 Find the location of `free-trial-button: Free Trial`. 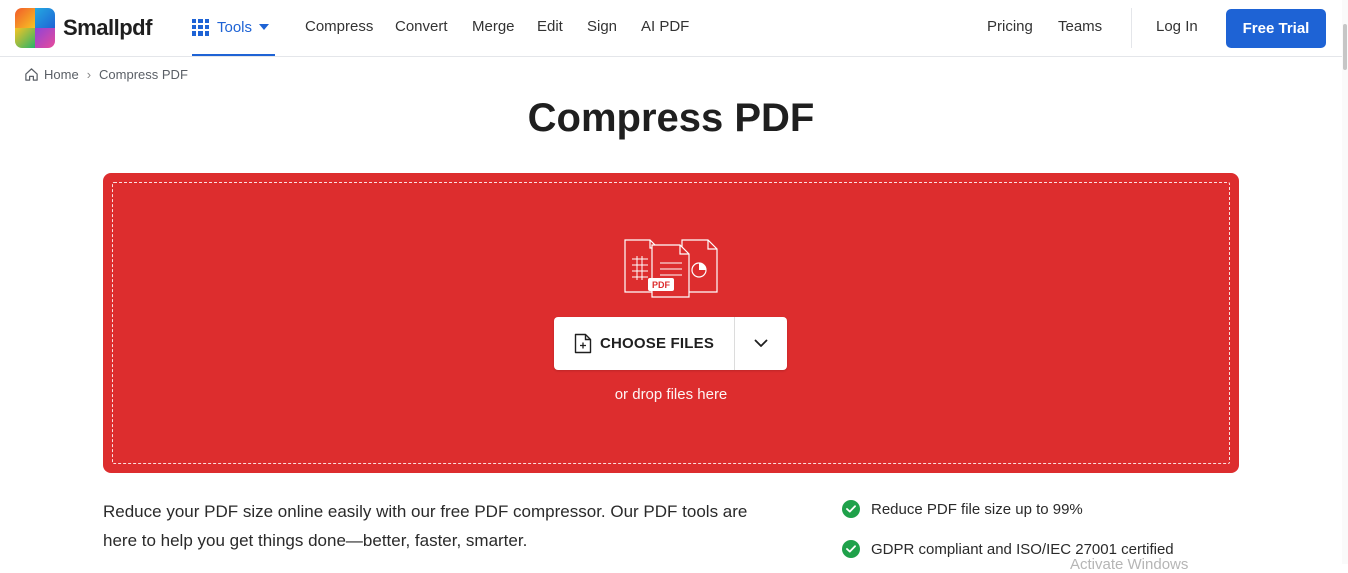

free-trial-button: Free Trial is located at coordinates (1276, 28).